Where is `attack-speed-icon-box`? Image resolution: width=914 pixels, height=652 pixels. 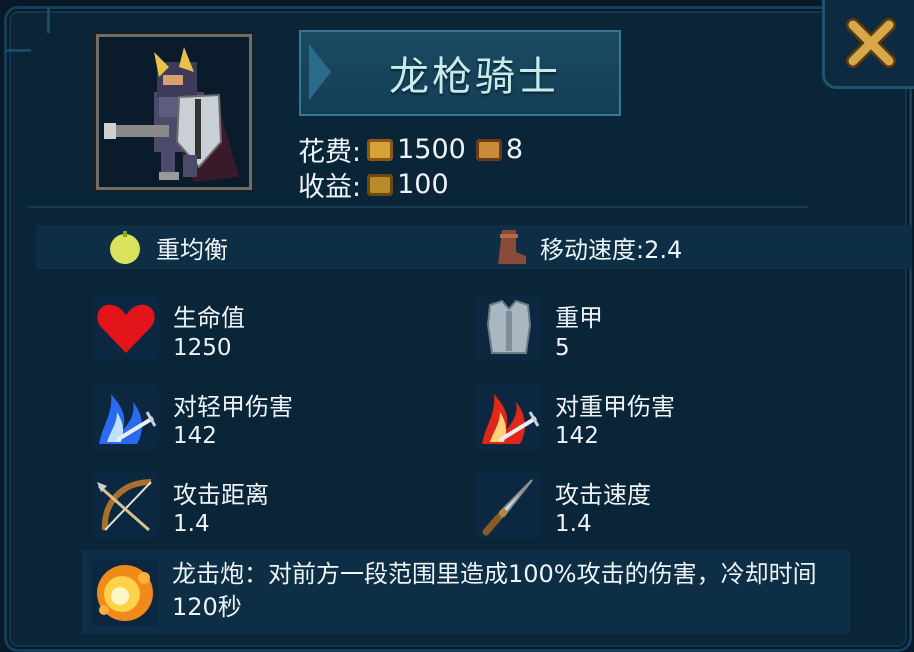
attack-speed-icon-box is located at coordinates (509, 505).